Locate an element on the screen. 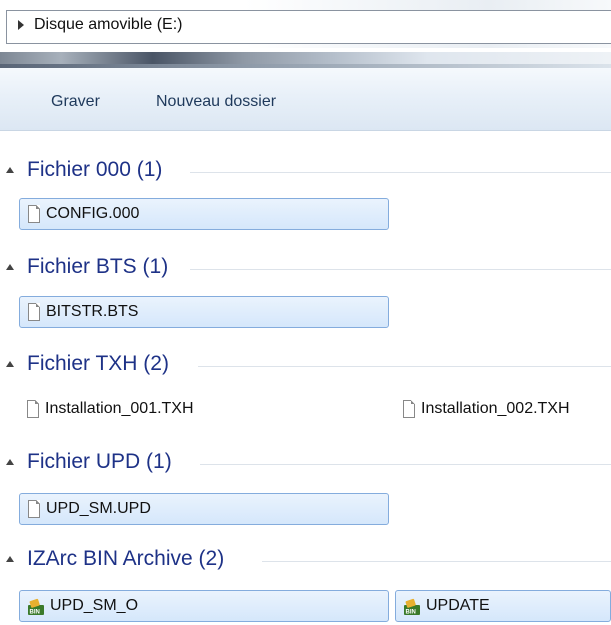  file-item-config-000: CONFIG.000 is located at coordinates (204, 214).